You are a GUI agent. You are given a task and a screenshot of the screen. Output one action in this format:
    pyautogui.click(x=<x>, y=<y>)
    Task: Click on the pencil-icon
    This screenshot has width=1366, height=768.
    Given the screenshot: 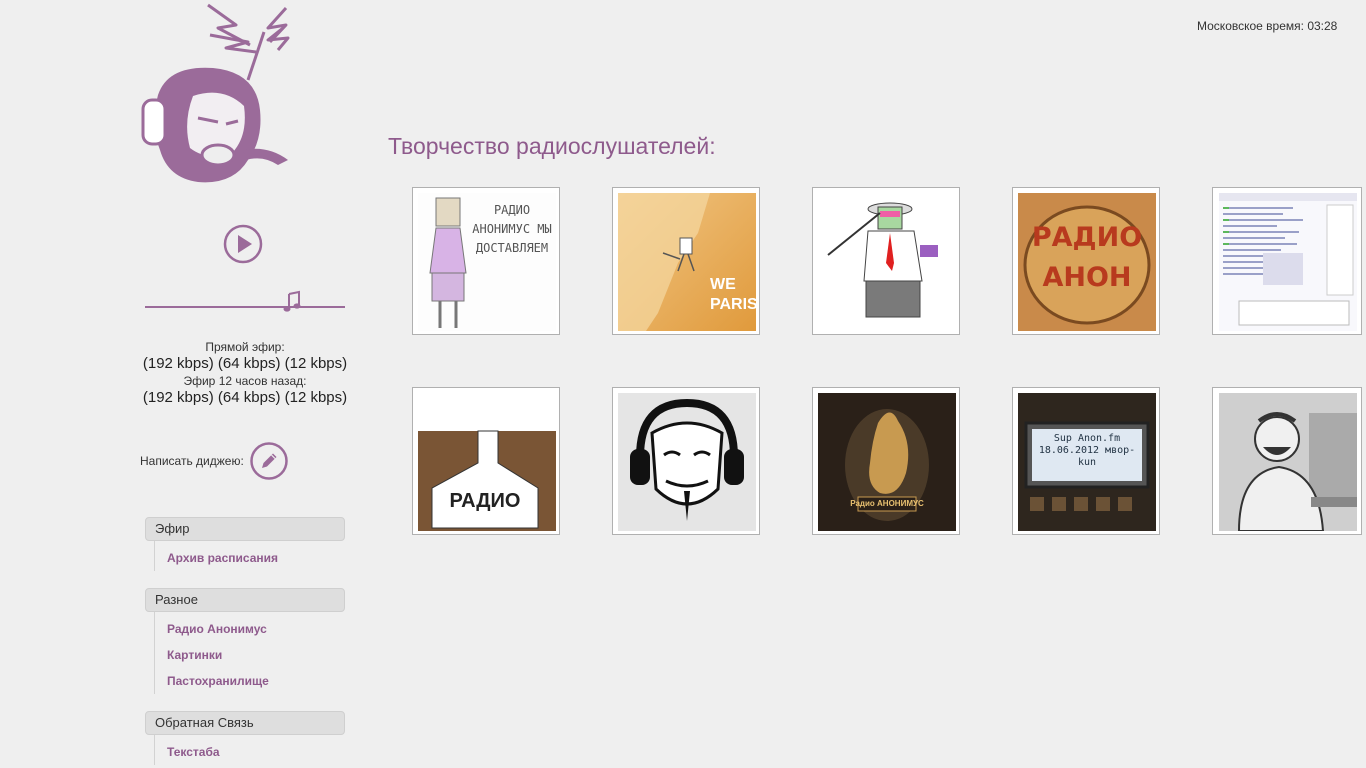 What is the action you would take?
    pyautogui.click(x=269, y=461)
    